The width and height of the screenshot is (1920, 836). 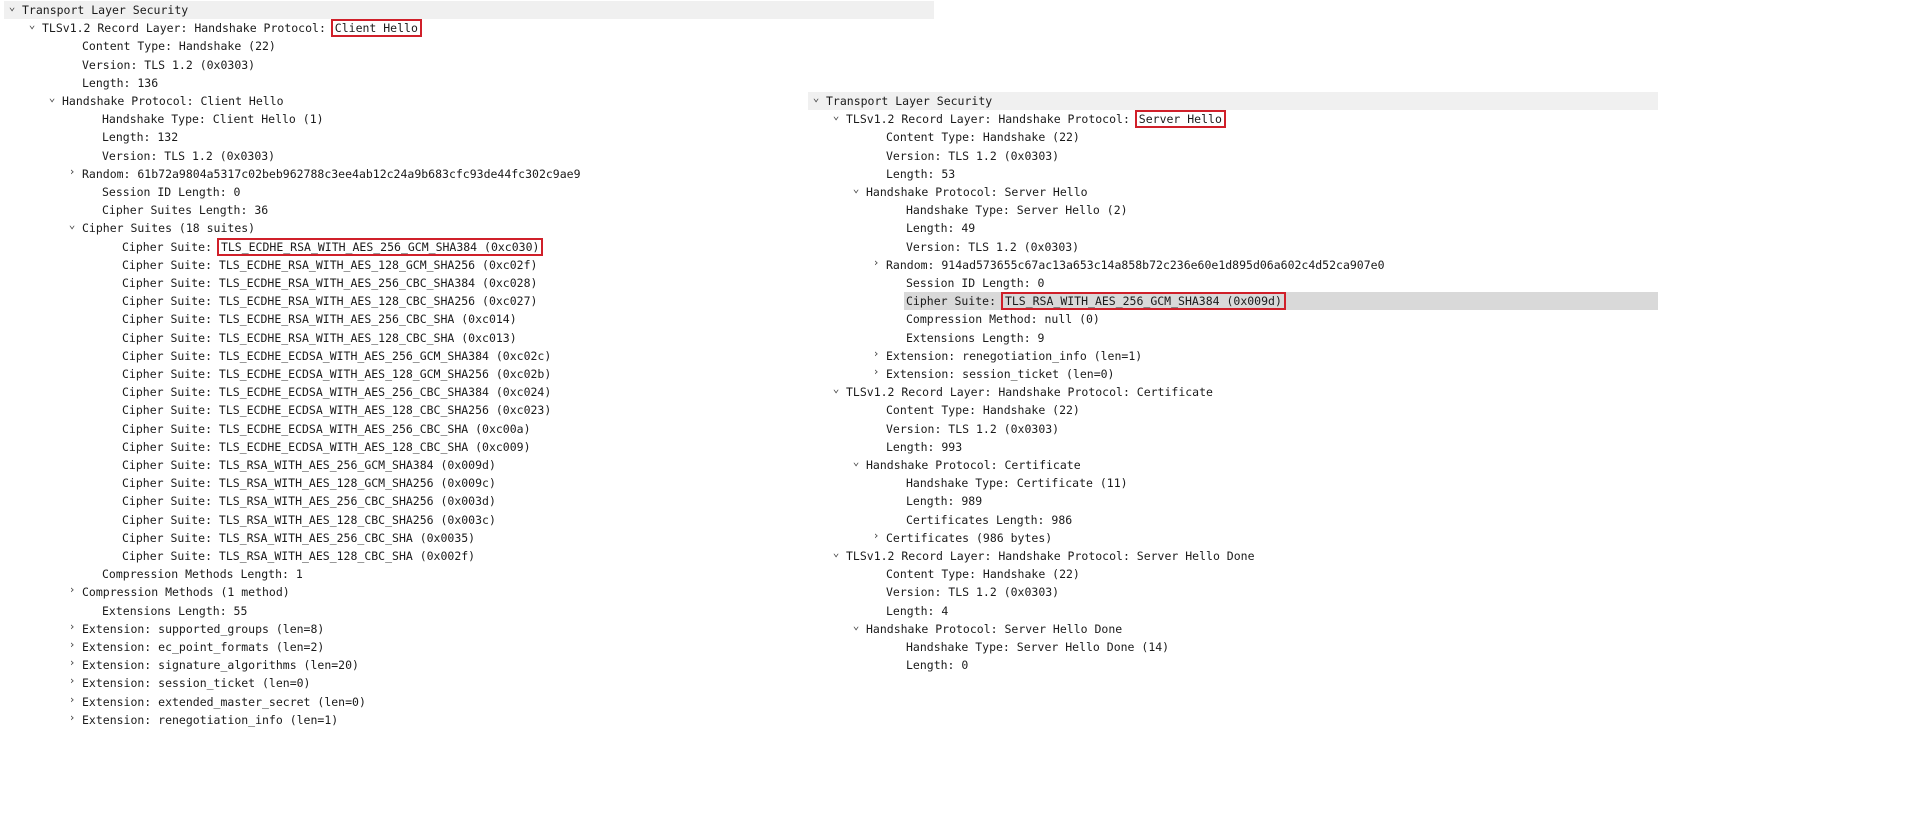 I want to click on tree-row: Handshake Type: Server Hello (2), so click(x=1017, y=210).